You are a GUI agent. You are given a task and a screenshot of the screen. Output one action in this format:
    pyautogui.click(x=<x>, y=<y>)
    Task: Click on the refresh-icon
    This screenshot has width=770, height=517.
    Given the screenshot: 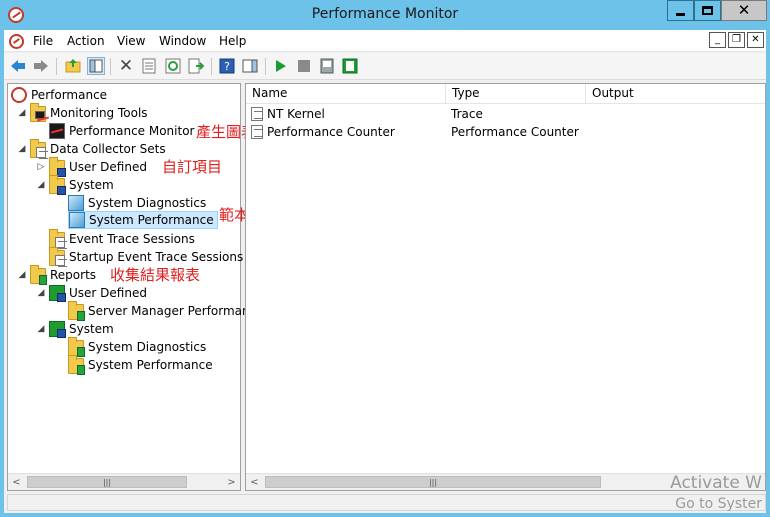 What is the action you would take?
    pyautogui.click(x=173, y=66)
    